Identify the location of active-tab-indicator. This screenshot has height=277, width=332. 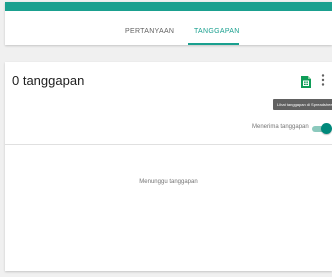
(213, 44).